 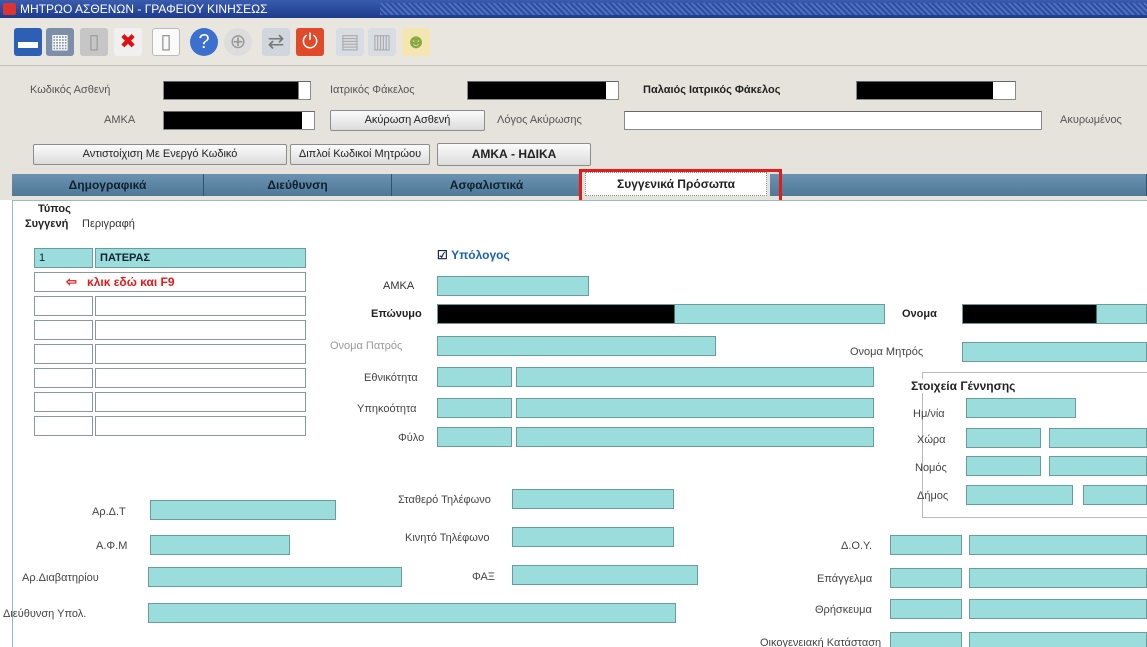 I want to click on municipality-code-field, so click(x=1019, y=495).